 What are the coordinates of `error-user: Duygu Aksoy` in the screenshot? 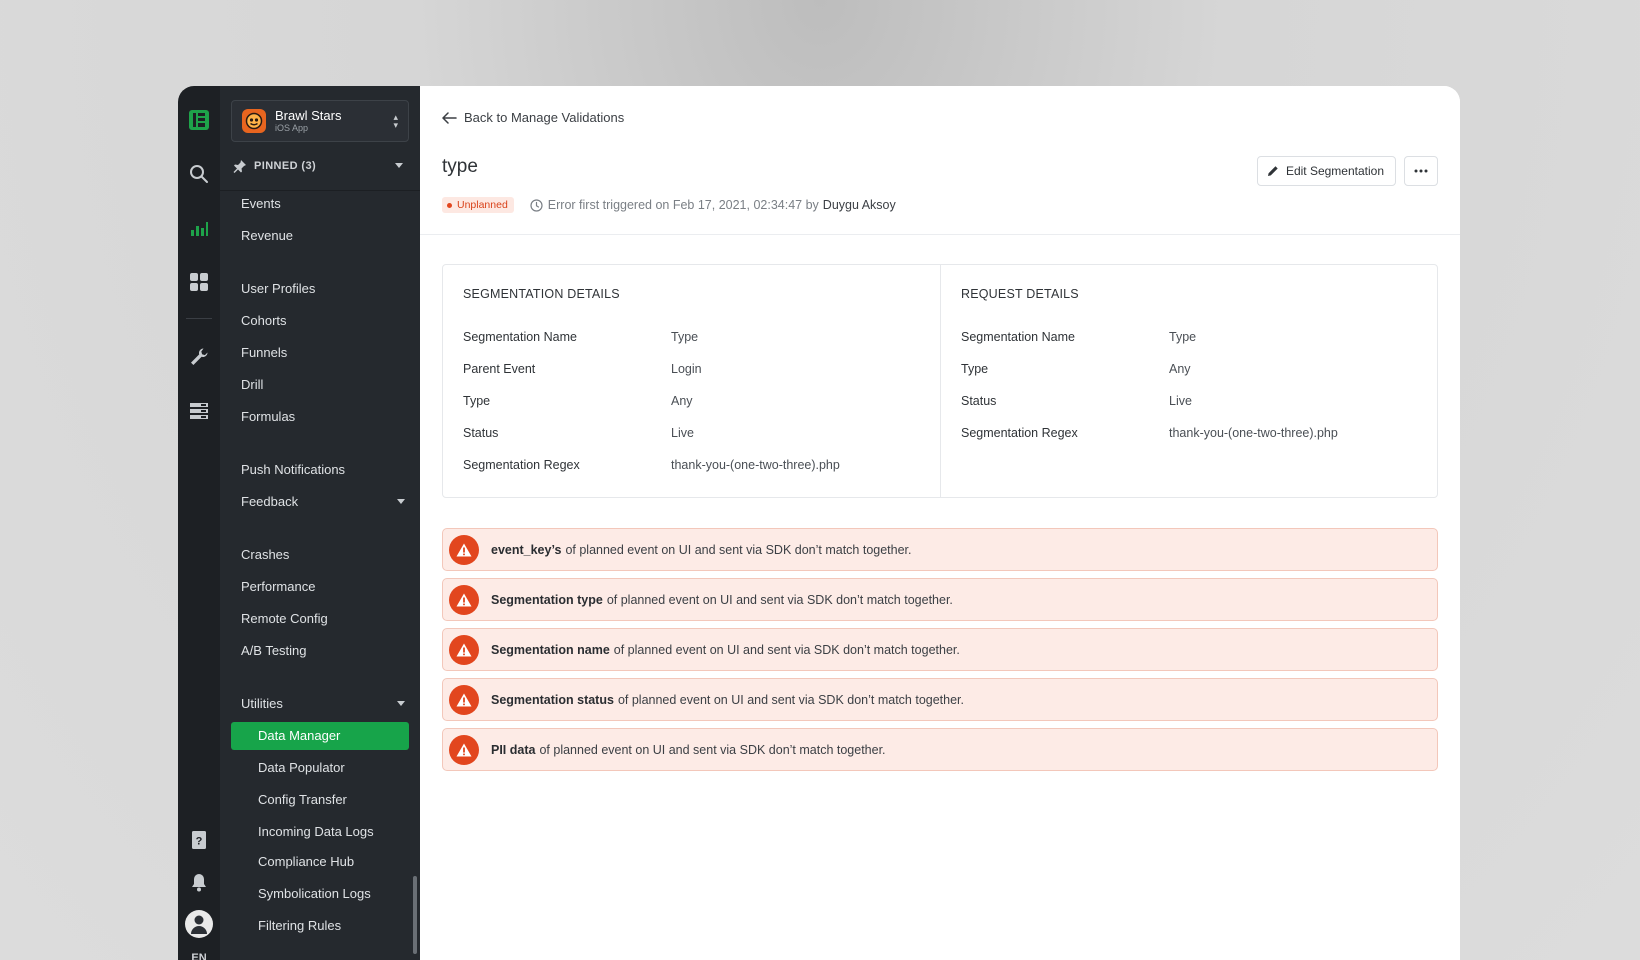 It's located at (859, 205).